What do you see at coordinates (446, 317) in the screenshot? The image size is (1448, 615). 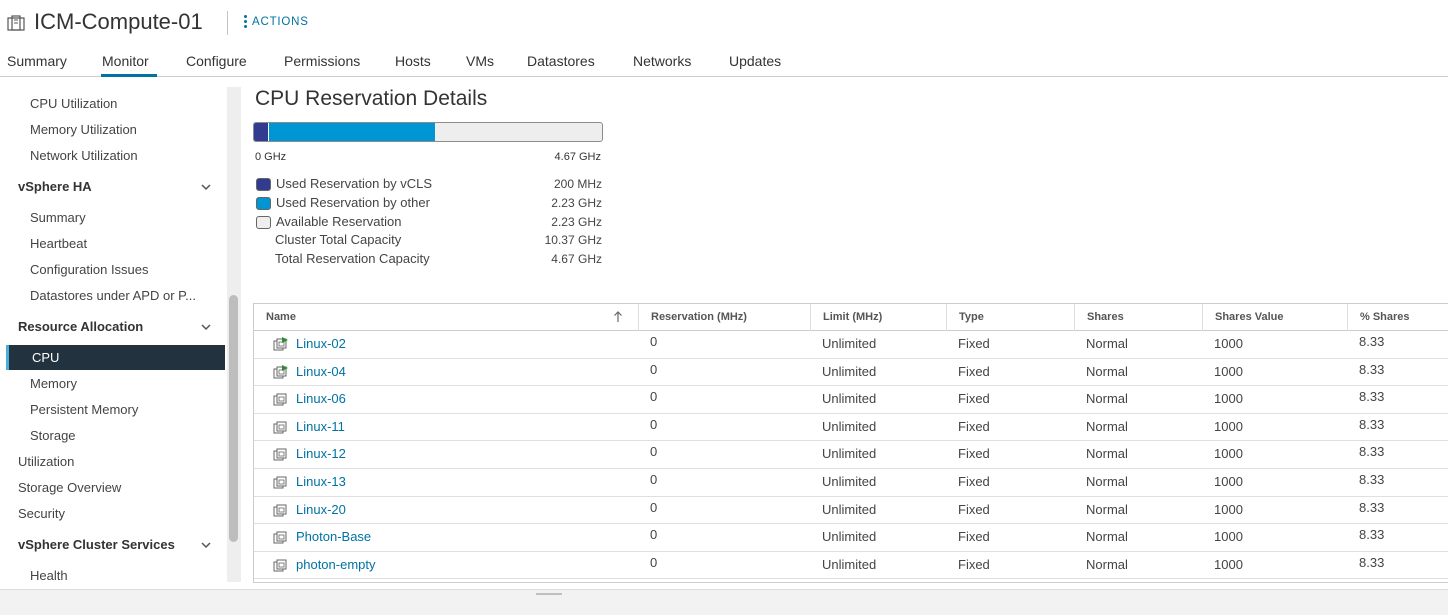 I see `column-header-name: Name` at bounding box center [446, 317].